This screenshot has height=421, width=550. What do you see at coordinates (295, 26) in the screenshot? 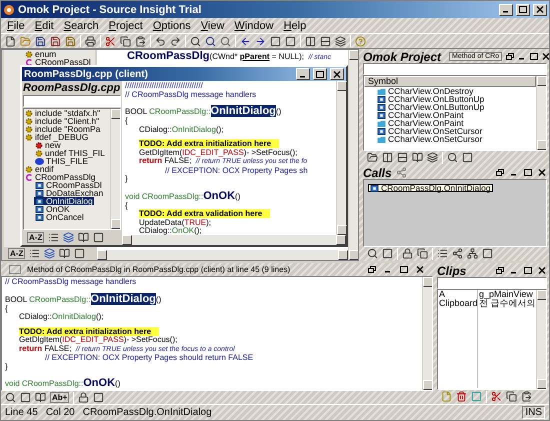
I see `menu-item: Help` at bounding box center [295, 26].